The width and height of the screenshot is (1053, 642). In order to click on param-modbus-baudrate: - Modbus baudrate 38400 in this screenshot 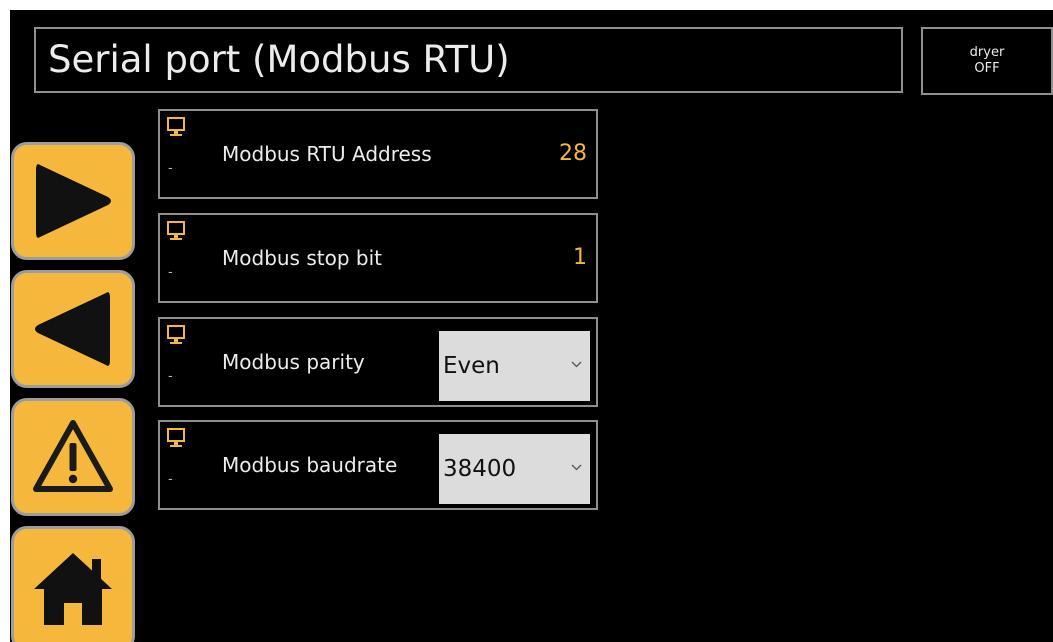, I will do `click(378, 465)`.